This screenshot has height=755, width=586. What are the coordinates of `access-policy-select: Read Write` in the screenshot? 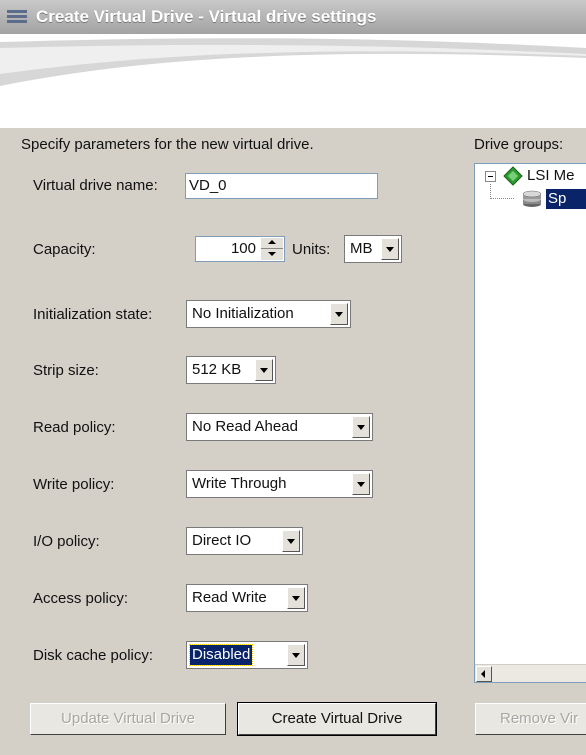 It's located at (247, 598).